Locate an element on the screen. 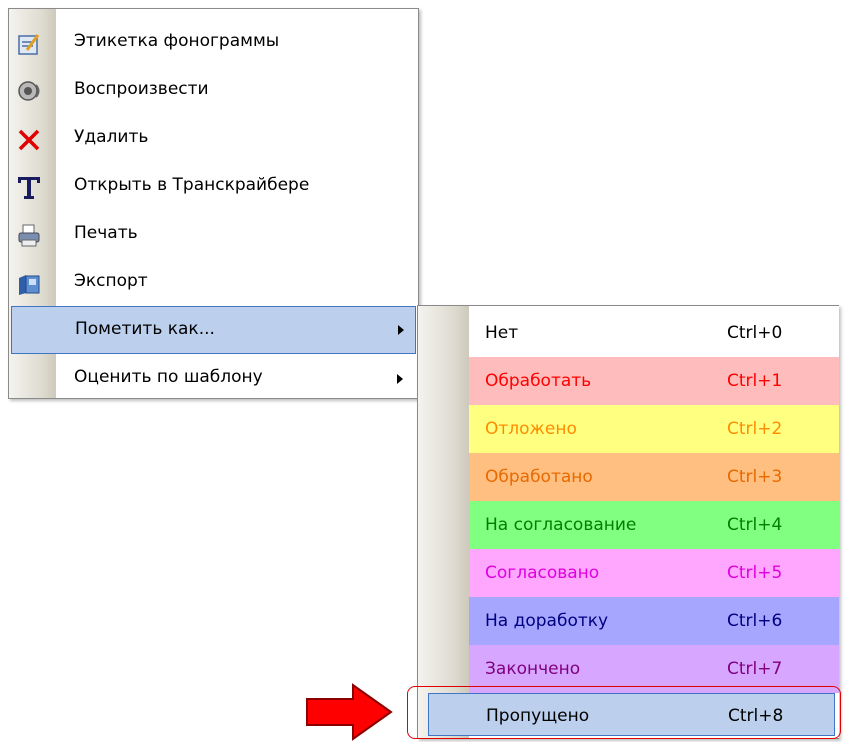  submenu-item-text: Согласовано is located at coordinates (542, 573).